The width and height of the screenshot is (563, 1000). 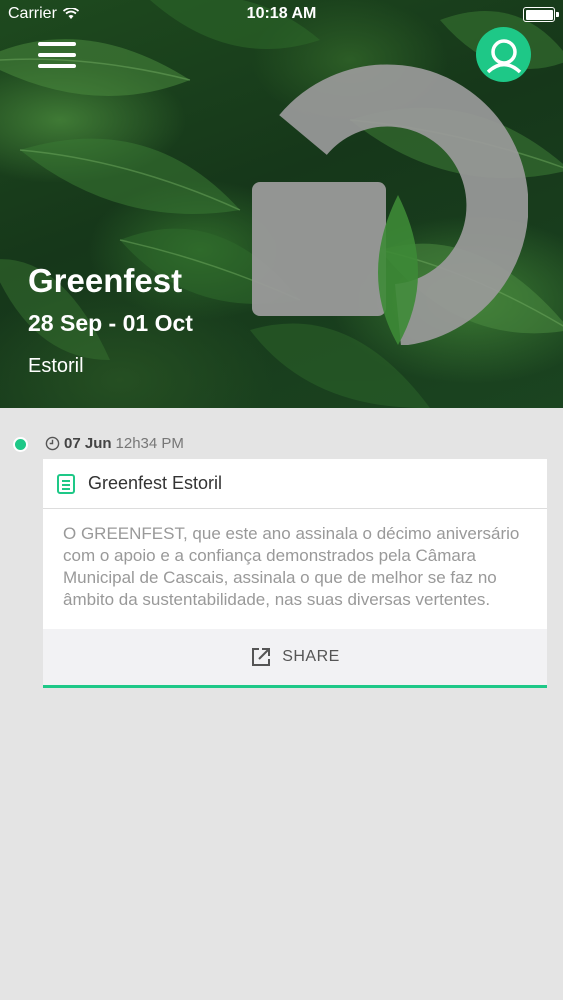 What do you see at coordinates (149, 443) in the screenshot?
I see `post-time: 12h34 PM` at bounding box center [149, 443].